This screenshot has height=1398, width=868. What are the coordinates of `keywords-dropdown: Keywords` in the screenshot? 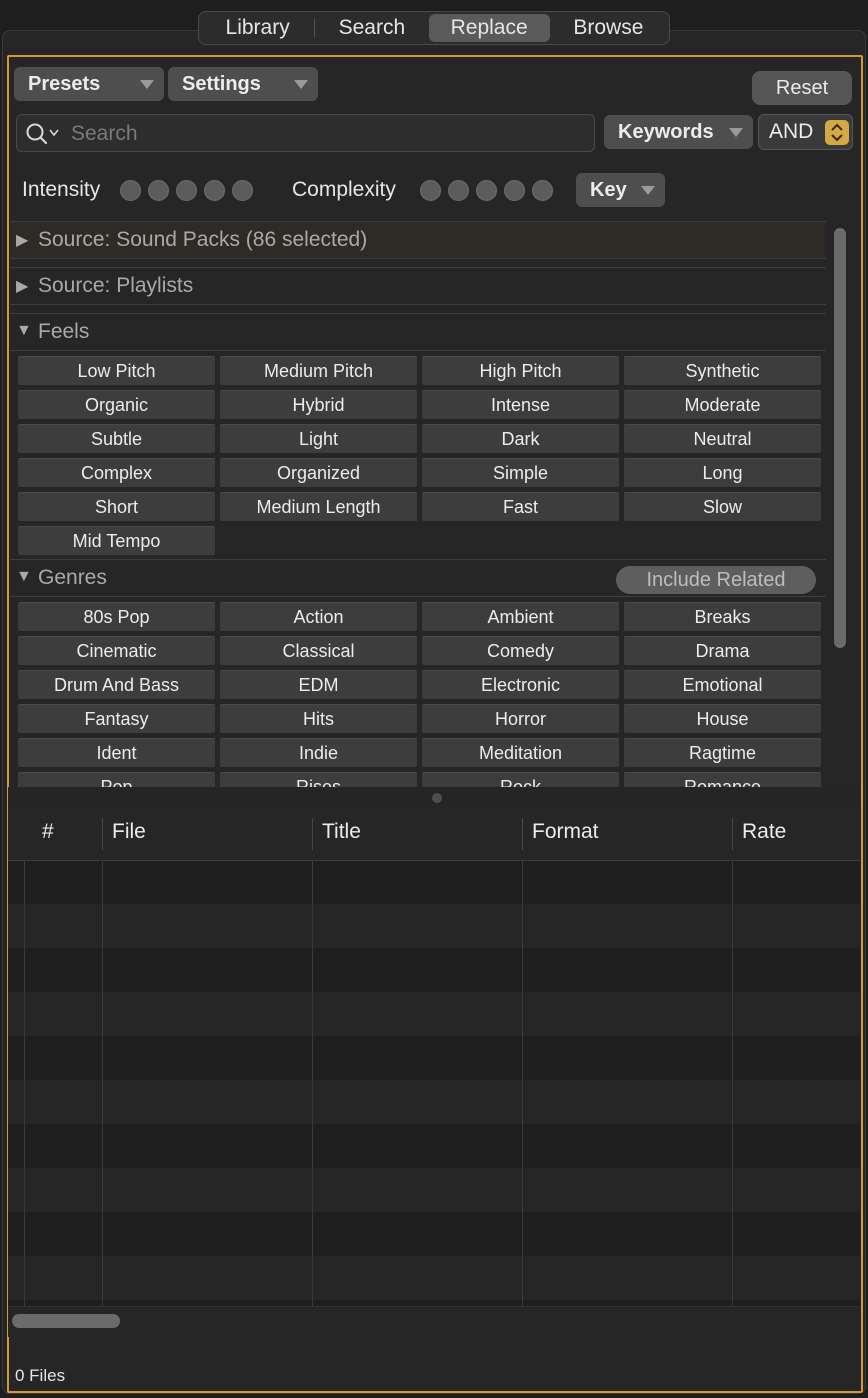 It's located at (678, 132).